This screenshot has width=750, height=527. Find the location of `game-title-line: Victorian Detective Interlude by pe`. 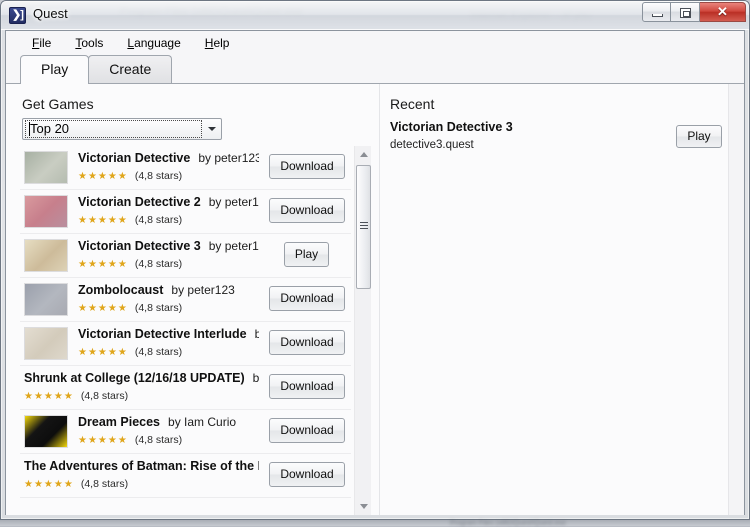

game-title-line: Victorian Detective Interlude by pe is located at coordinates (168, 334).